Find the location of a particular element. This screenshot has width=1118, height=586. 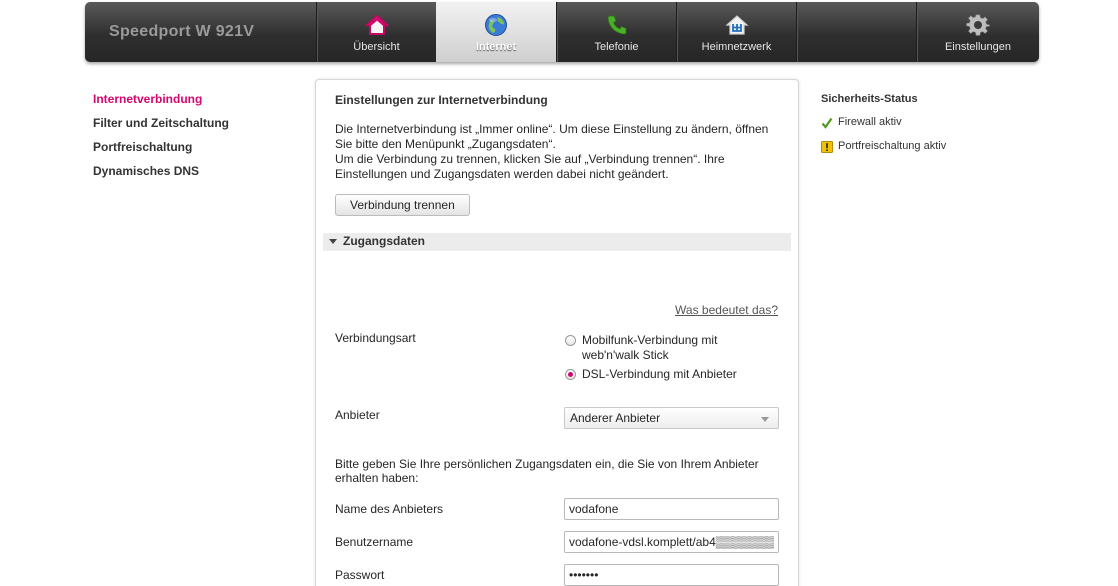

tab-telefonie: Telefonie is located at coordinates (616, 32).